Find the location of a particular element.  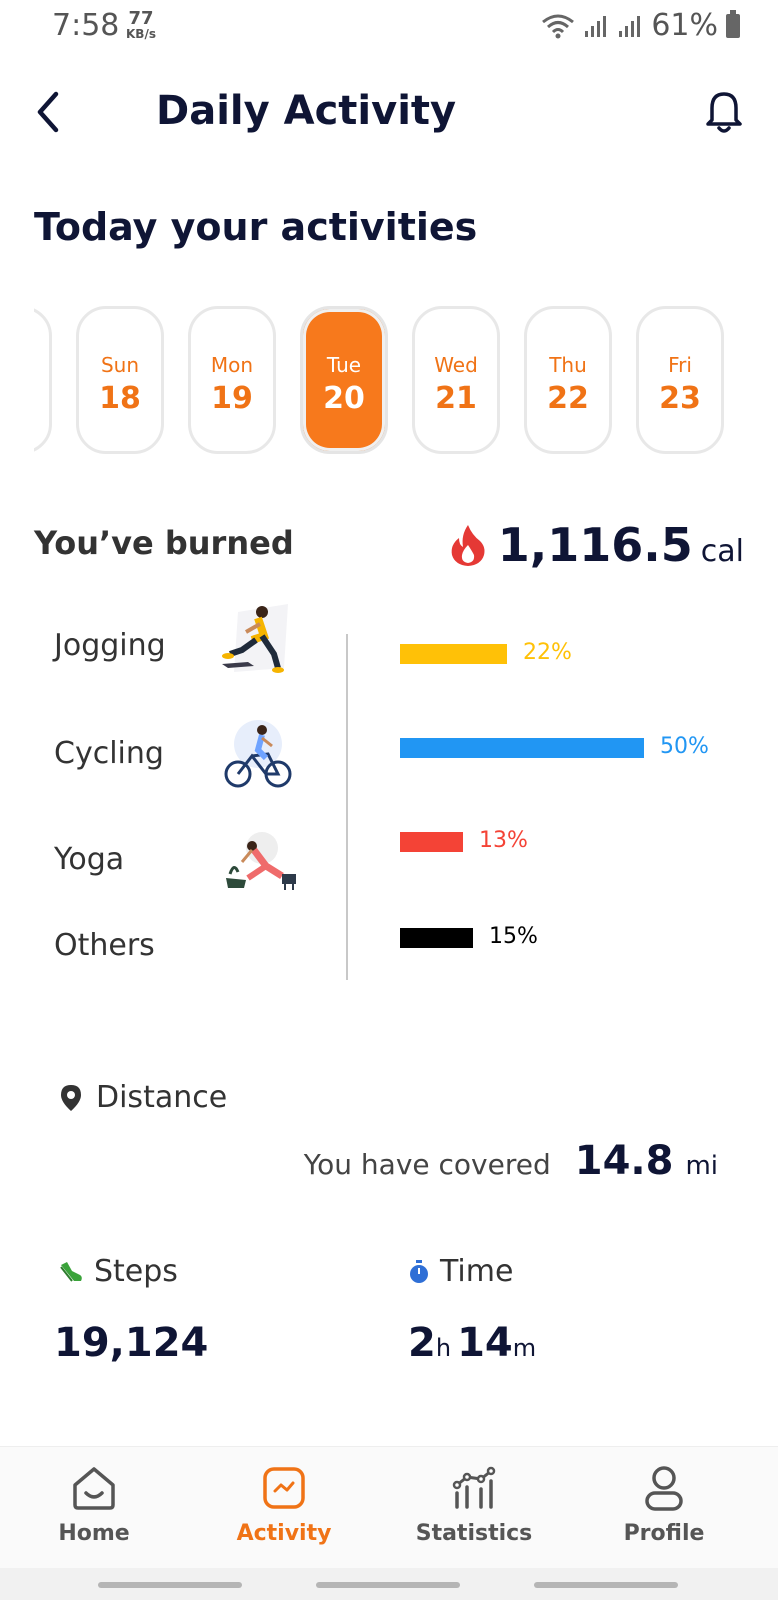

nav-statistics: Statistics is located at coordinates (474, 1505).